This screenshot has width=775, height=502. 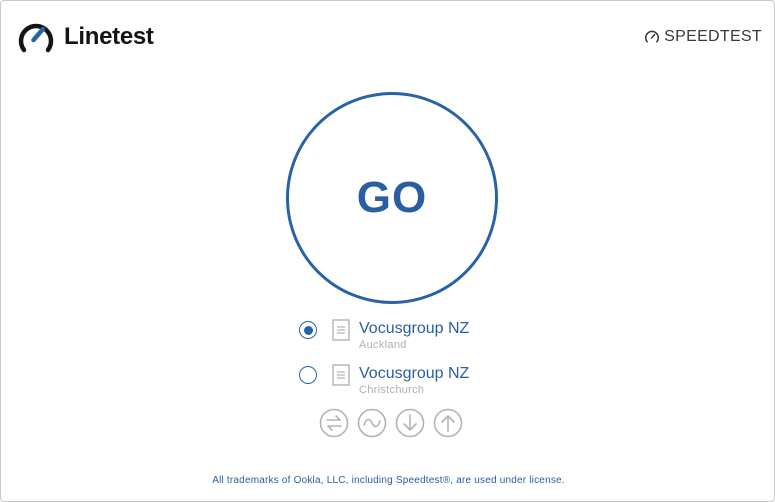 I want to click on brand-name: SPEEDTEST, so click(x=713, y=36).